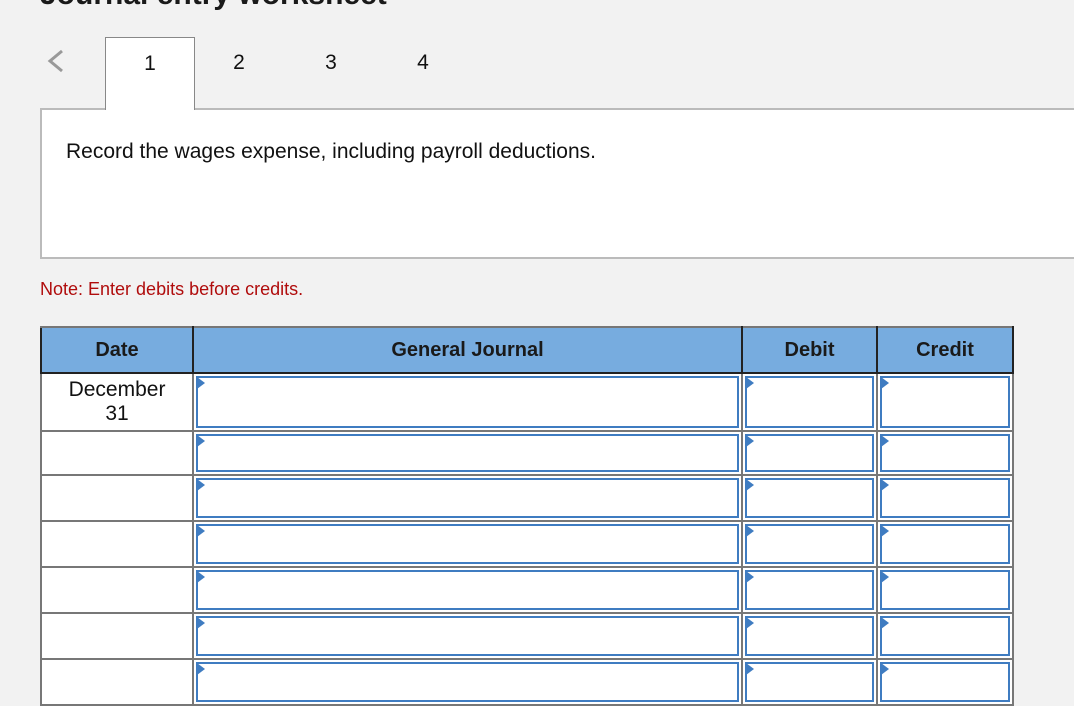  Describe the element at coordinates (423, 73) in the screenshot. I see `tab-4: 4` at that location.